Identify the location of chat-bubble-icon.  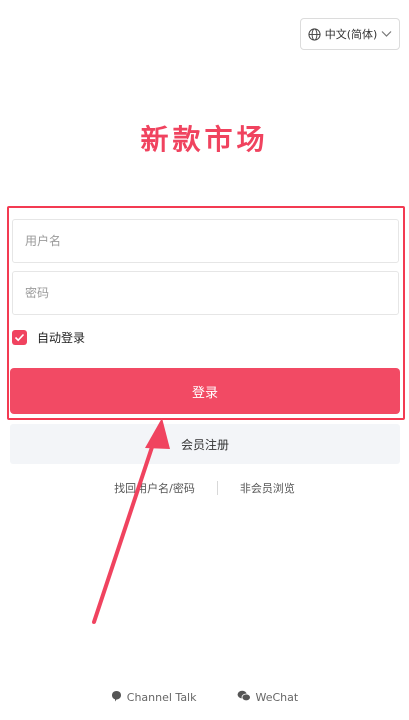
(116, 697).